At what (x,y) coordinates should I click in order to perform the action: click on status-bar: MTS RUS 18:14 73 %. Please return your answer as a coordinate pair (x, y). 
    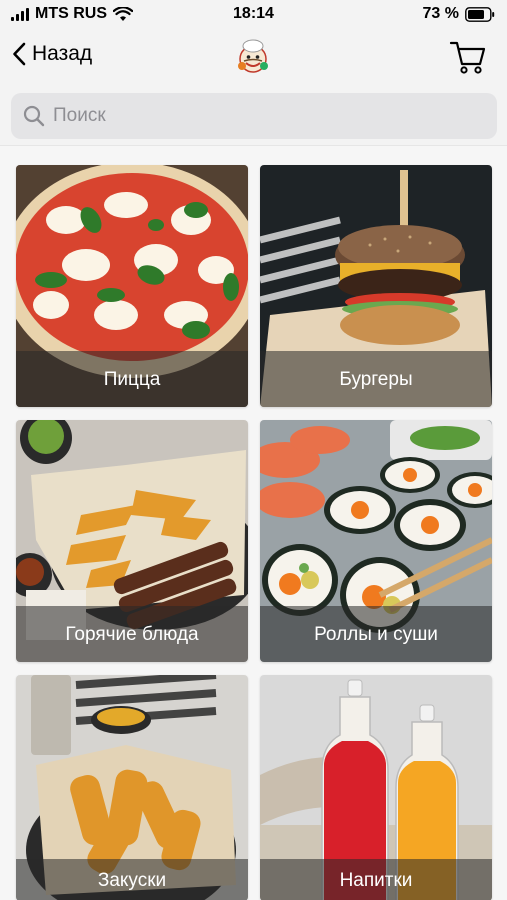
    Looking at the image, I should click on (253, 15).